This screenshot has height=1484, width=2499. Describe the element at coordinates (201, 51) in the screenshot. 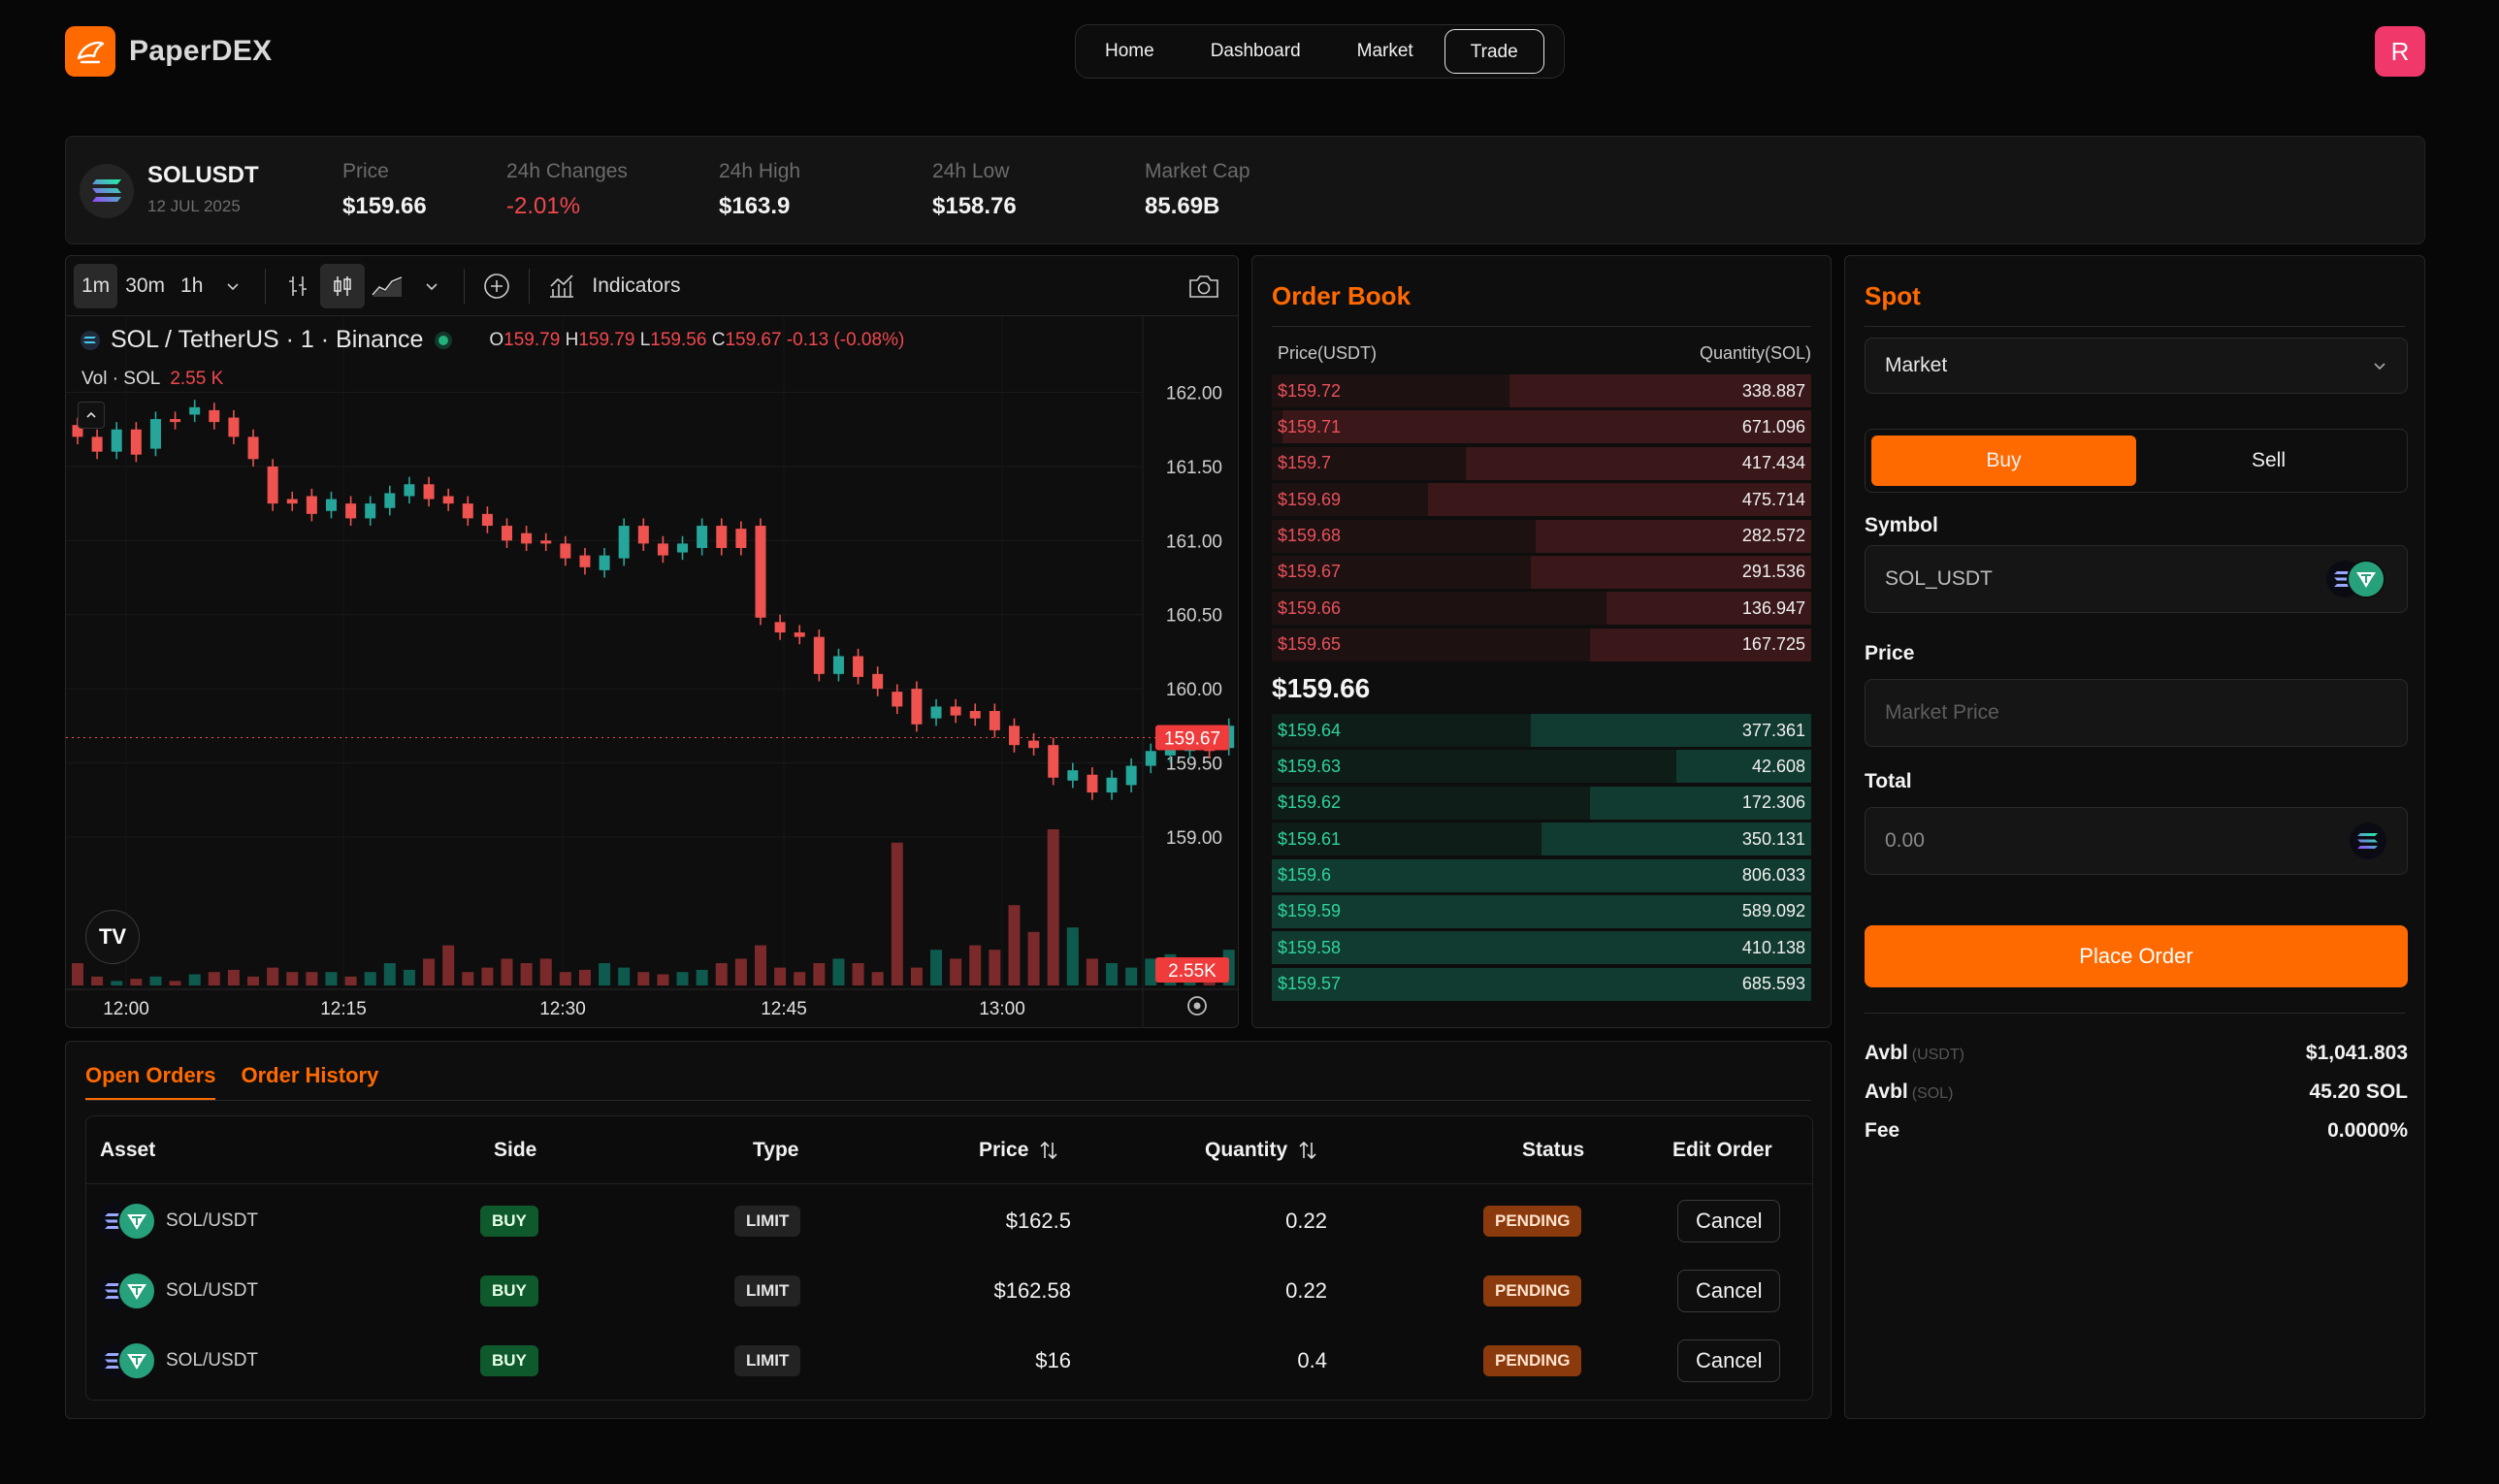

I see `app-name: PaperDEX` at that location.